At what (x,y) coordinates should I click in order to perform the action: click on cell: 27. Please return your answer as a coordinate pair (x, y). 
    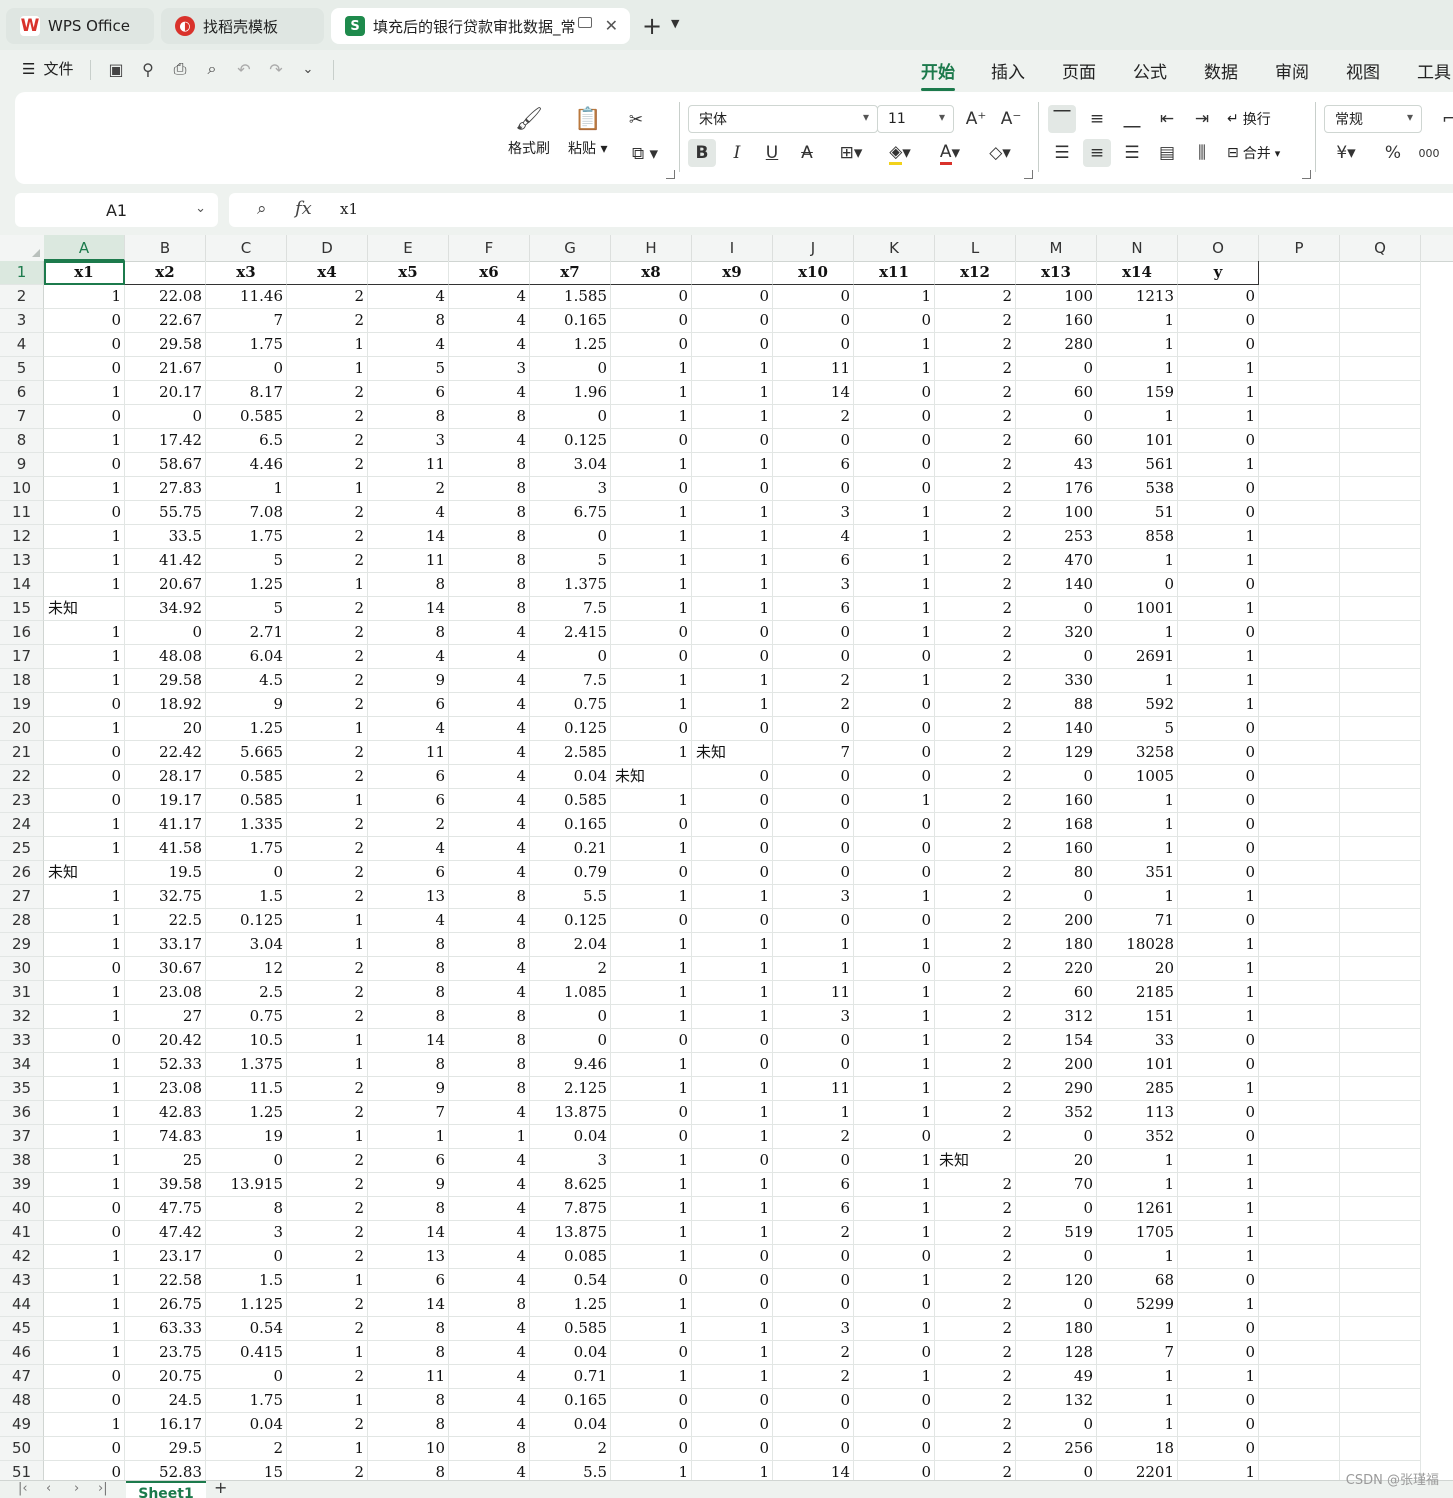
    Looking at the image, I should click on (165, 1017).